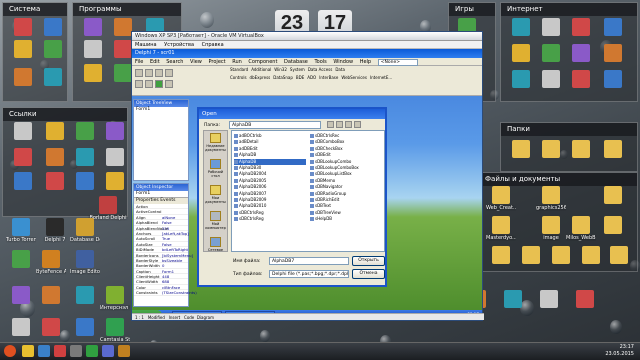 The width and height of the screenshot is (640, 360). I want to click on cancel-button: Отмена, so click(368, 274).